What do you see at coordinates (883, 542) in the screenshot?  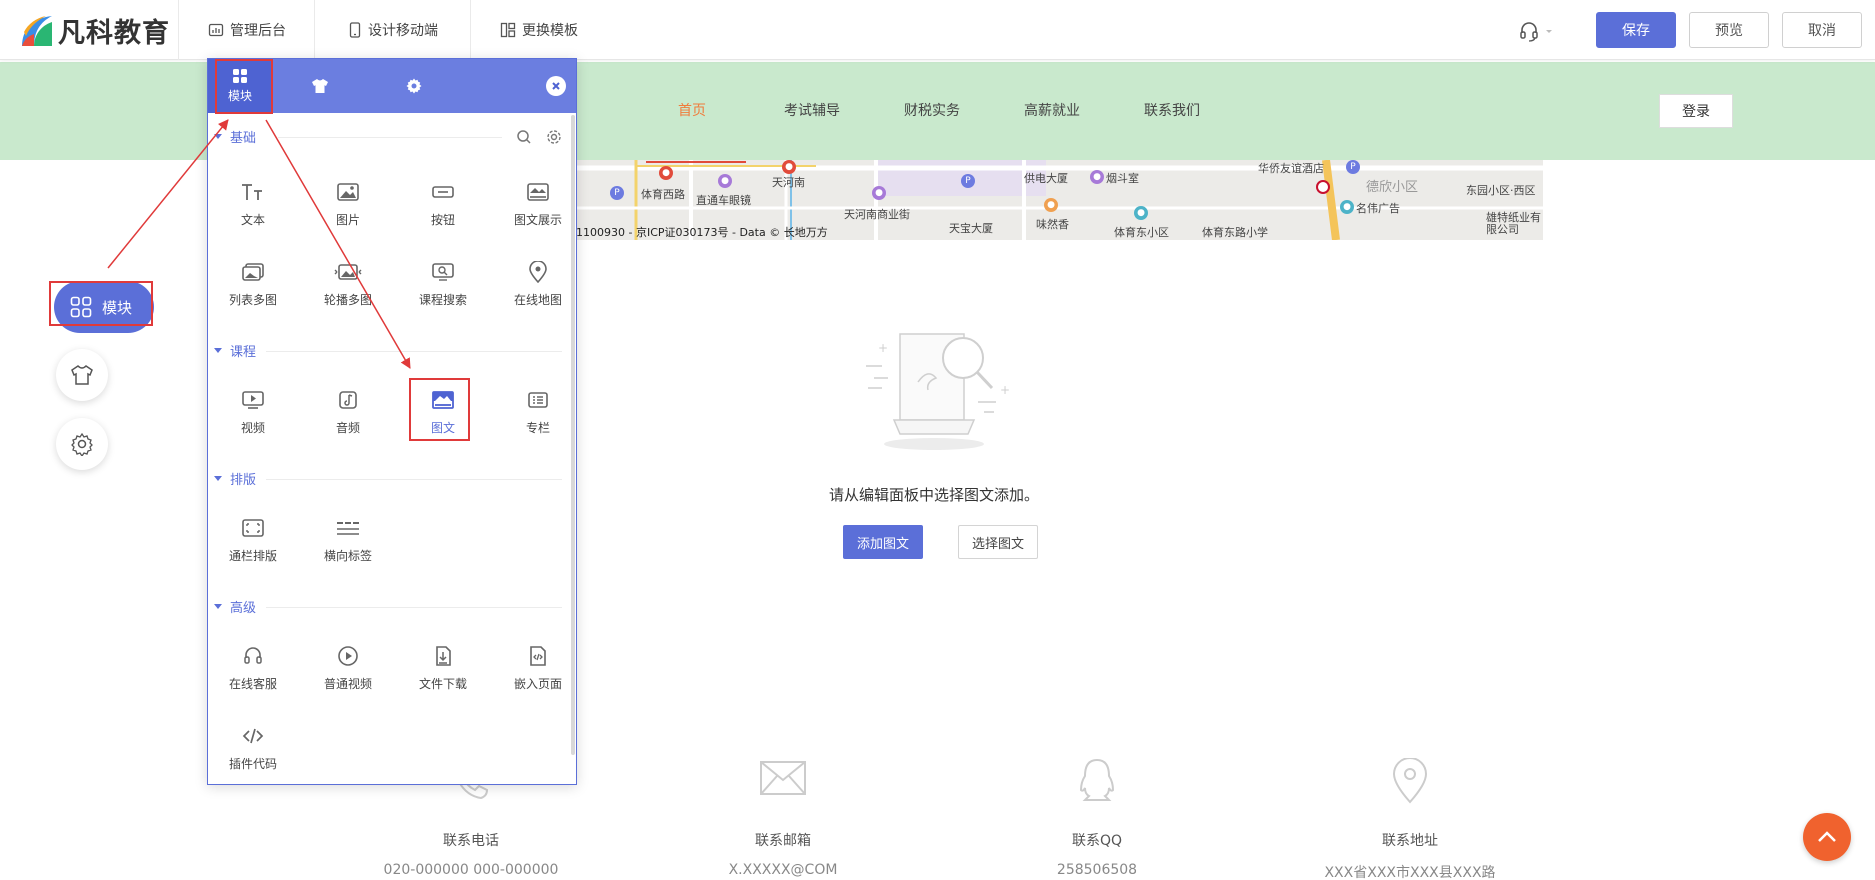 I see `add-article-button: 添加图文` at bounding box center [883, 542].